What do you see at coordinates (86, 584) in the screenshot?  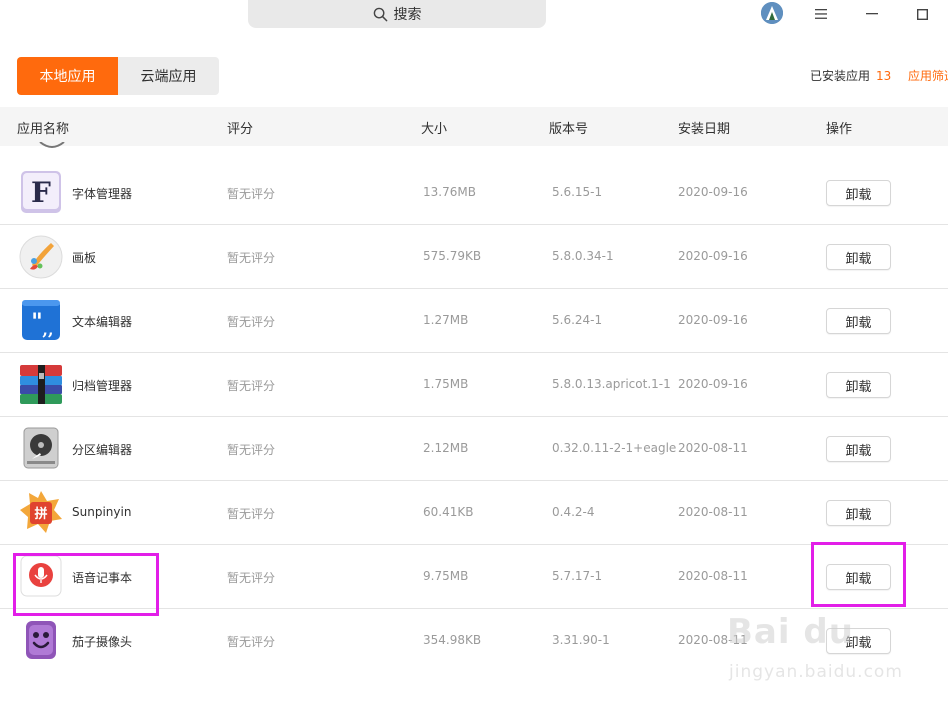 I see `highlight-box-app` at bounding box center [86, 584].